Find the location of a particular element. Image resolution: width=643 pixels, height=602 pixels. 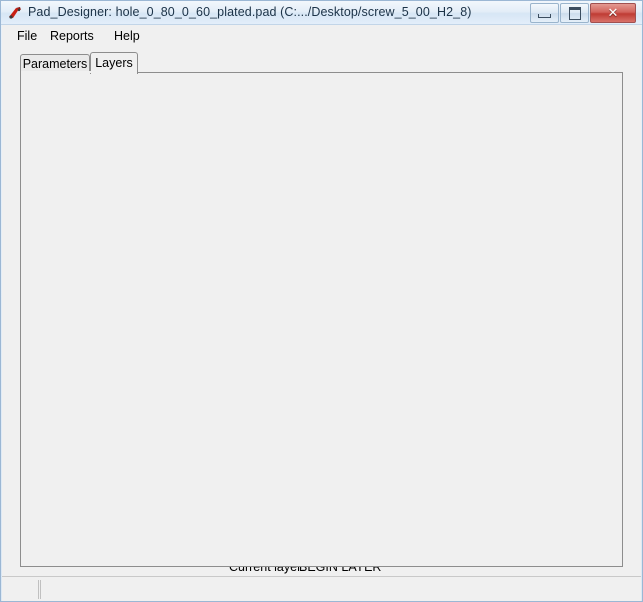

minimize-button is located at coordinates (544, 13).